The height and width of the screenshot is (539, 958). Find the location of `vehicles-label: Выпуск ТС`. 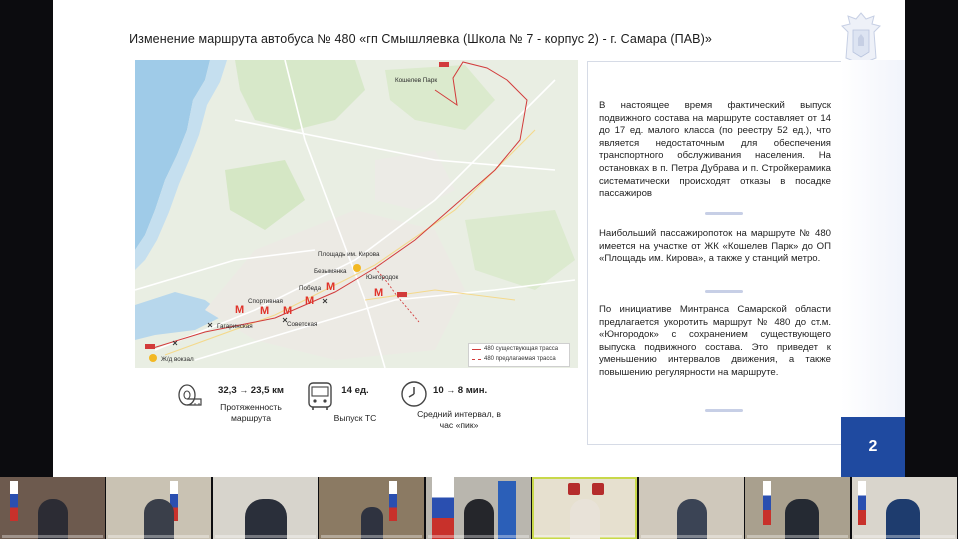

vehicles-label: Выпуск ТС is located at coordinates (355, 418).